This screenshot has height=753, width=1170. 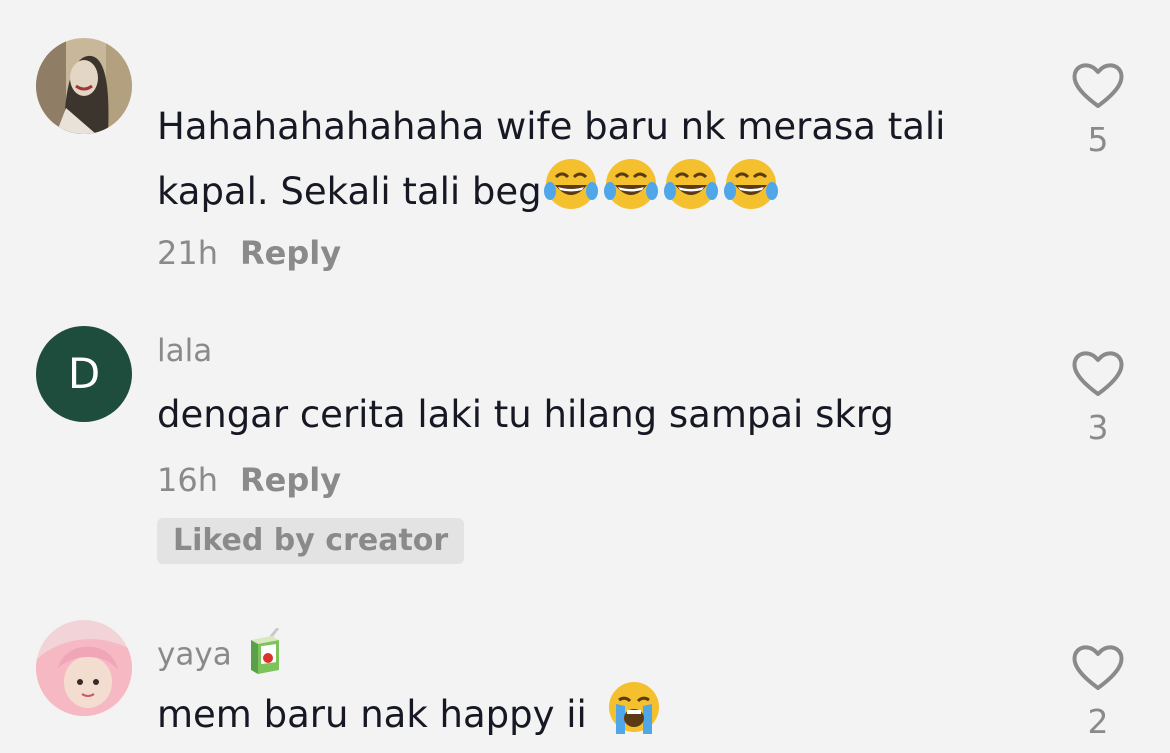 I want to click on laughing-emoji-group, so click(x=662, y=193).